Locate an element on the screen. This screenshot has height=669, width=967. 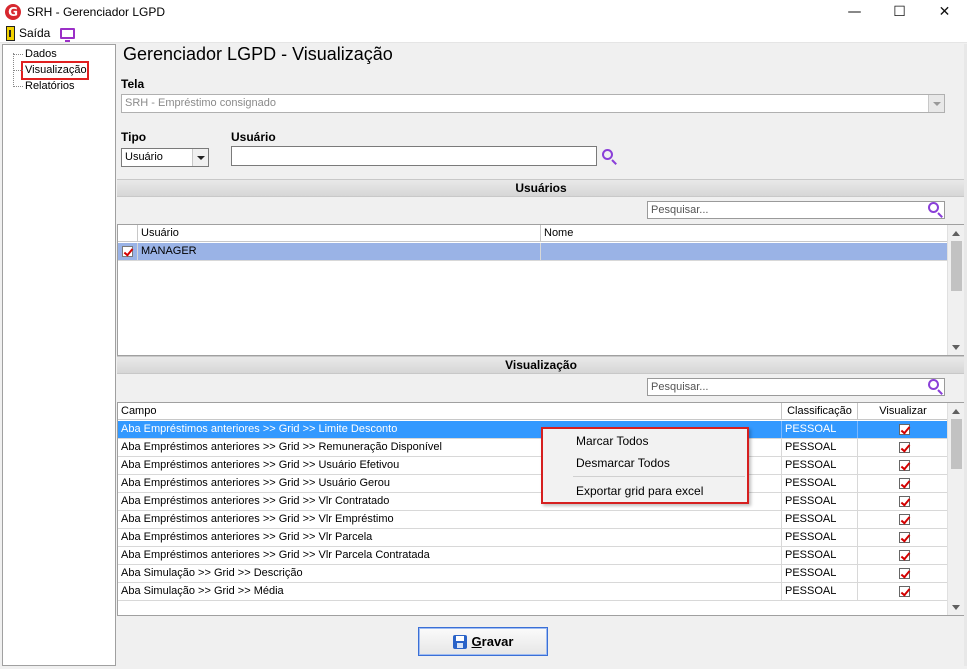
row-checkbox is located at coordinates (128, 251).